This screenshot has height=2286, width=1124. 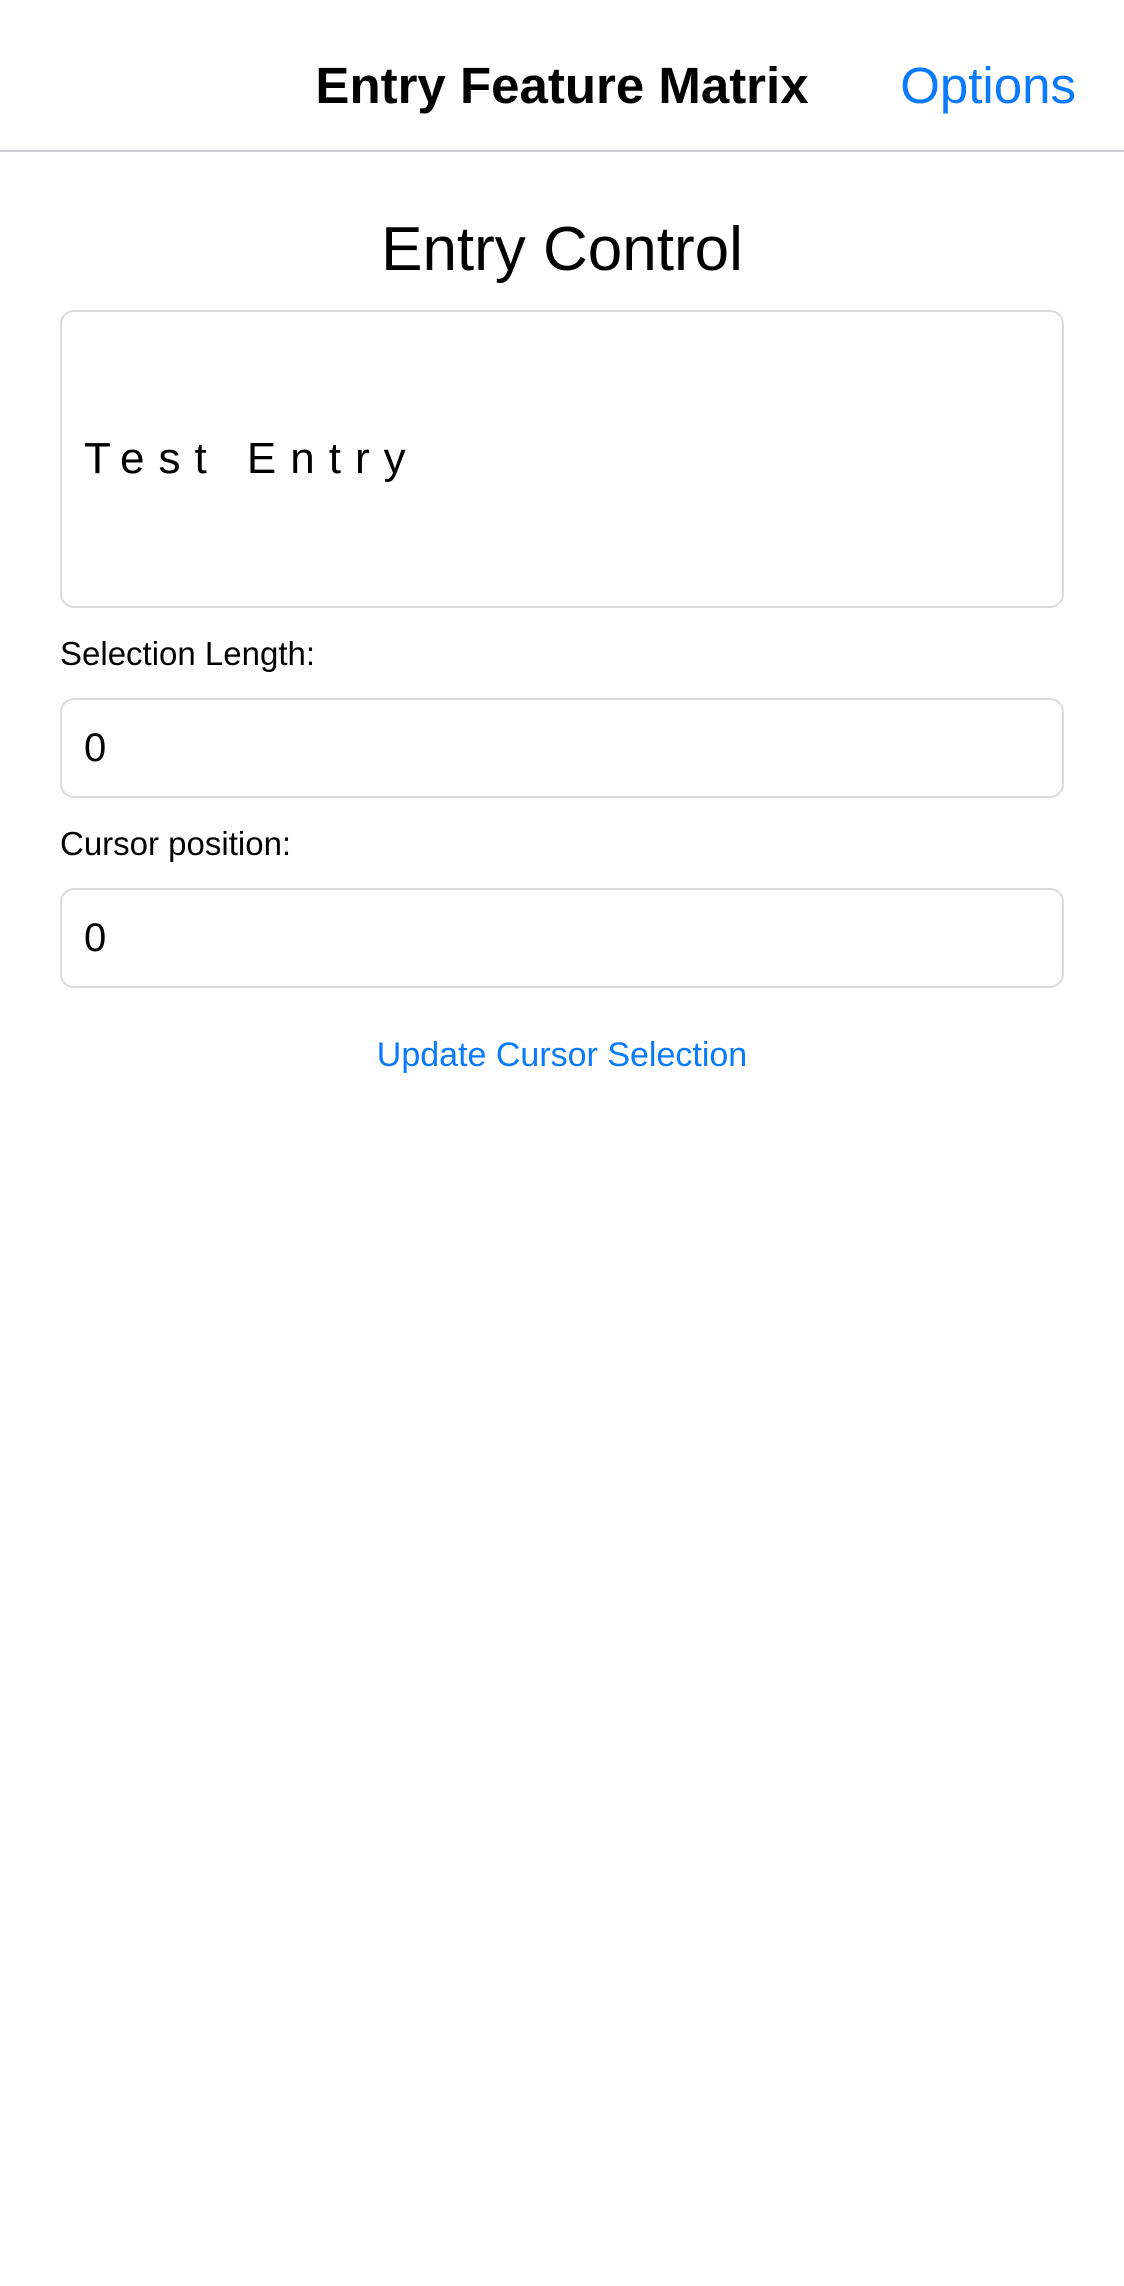 I want to click on selection-length-value: 0, so click(x=95, y=747).